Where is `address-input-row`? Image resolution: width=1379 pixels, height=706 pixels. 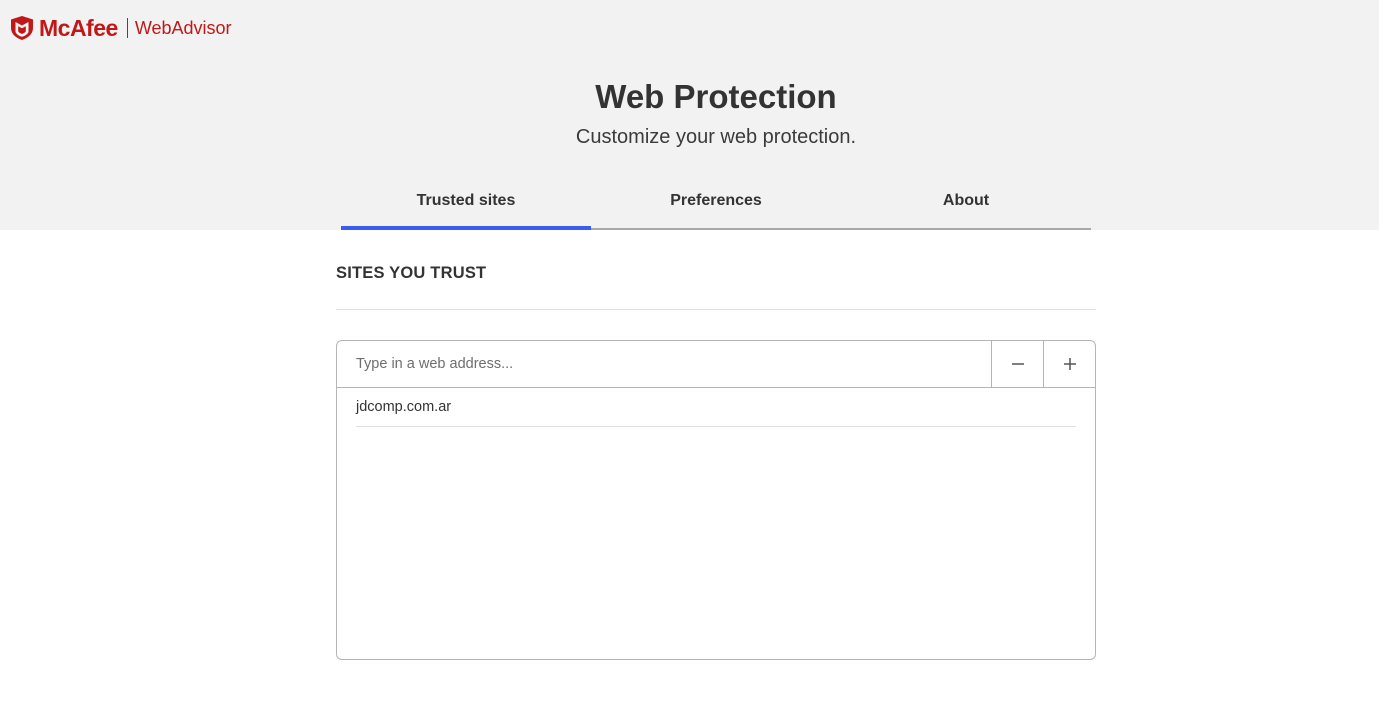 address-input-row is located at coordinates (716, 364).